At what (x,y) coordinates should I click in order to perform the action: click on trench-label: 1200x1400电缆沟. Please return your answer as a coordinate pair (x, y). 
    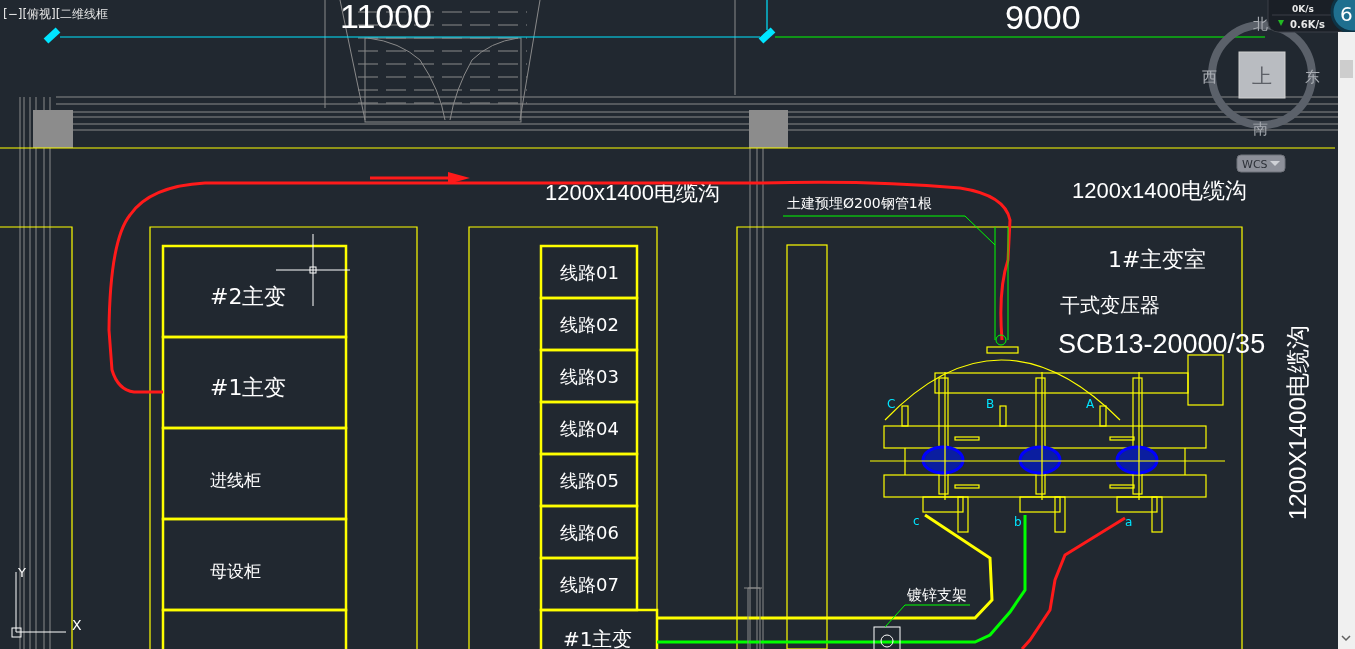
    Looking at the image, I should click on (1159, 190).